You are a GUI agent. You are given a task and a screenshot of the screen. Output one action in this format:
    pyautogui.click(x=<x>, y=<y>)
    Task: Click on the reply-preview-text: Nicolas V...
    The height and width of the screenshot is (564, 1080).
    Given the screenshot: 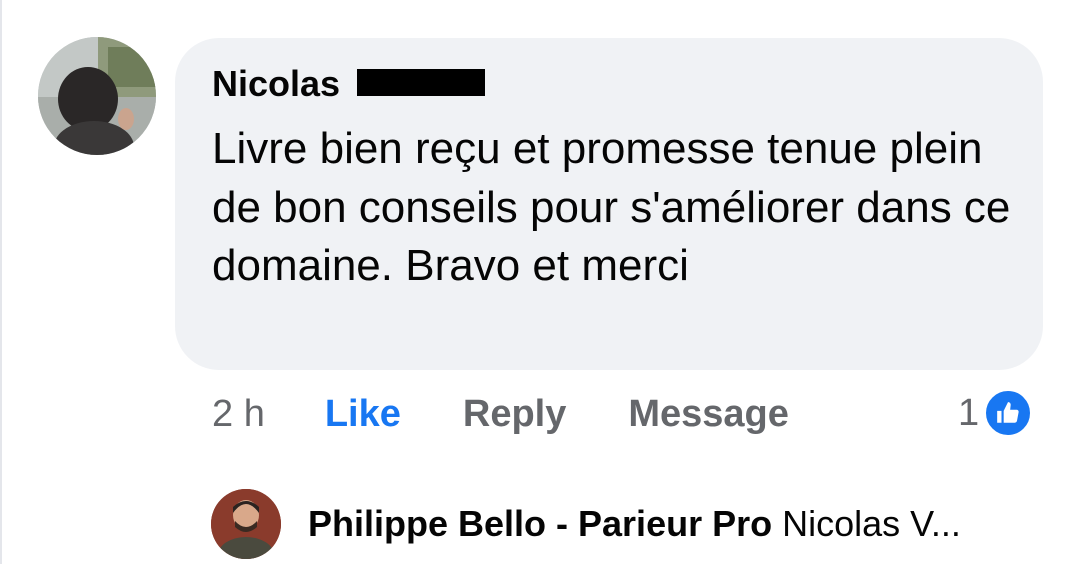 What is the action you would take?
    pyautogui.click(x=871, y=523)
    